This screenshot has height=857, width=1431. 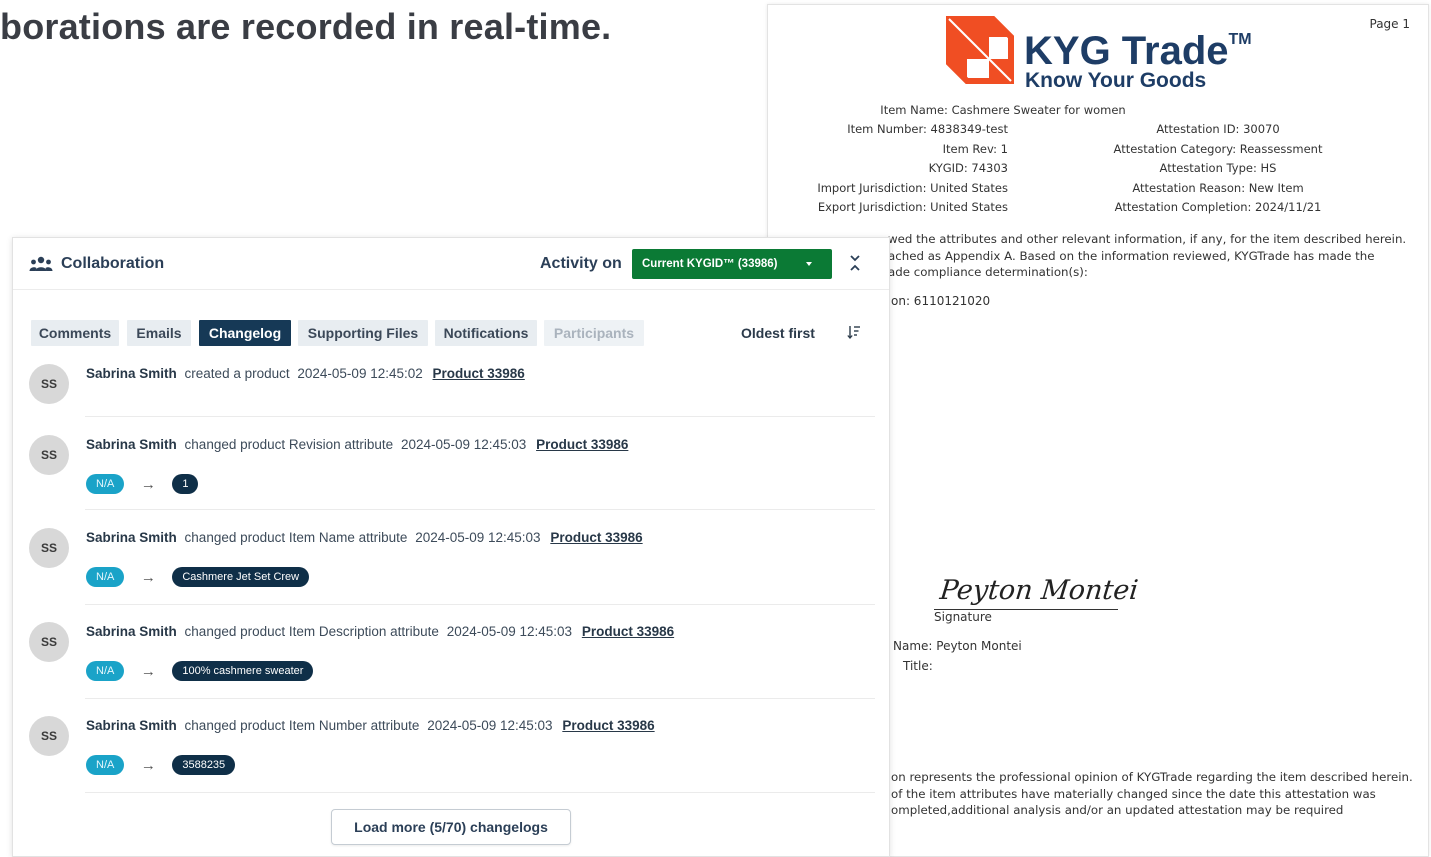 I want to click on tab-notifications: Notifications, so click(x=486, y=333).